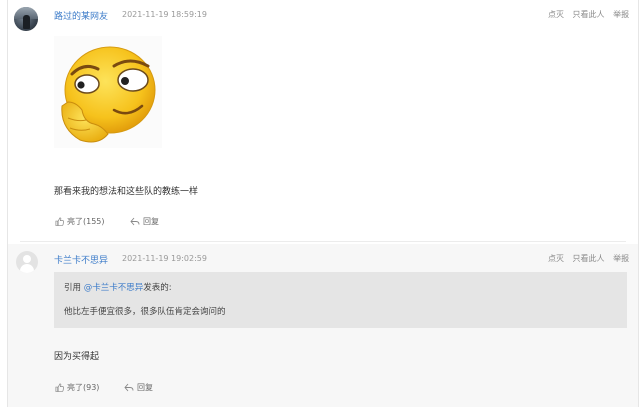 The height and width of the screenshot is (407, 640). Describe the element at coordinates (145, 312) in the screenshot. I see `quote-text: 他比左手便宜很多，很多队伍肯定会询问的` at that location.